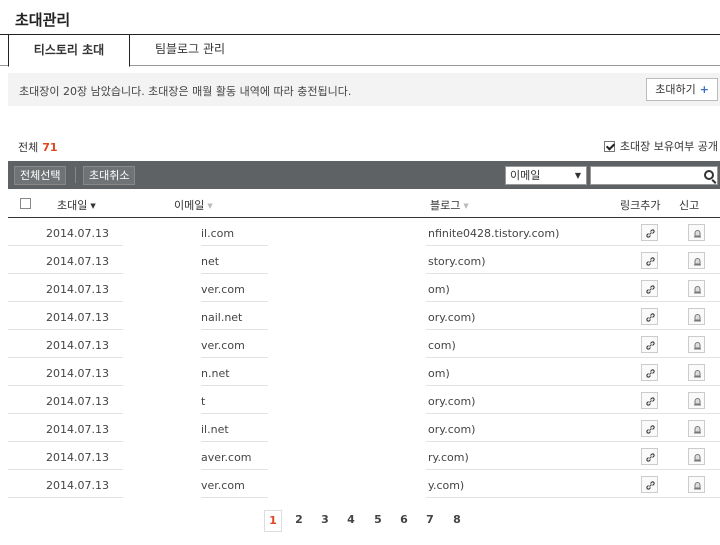 The height and width of the screenshot is (545, 720). I want to click on invite-email: n.net, so click(215, 373).